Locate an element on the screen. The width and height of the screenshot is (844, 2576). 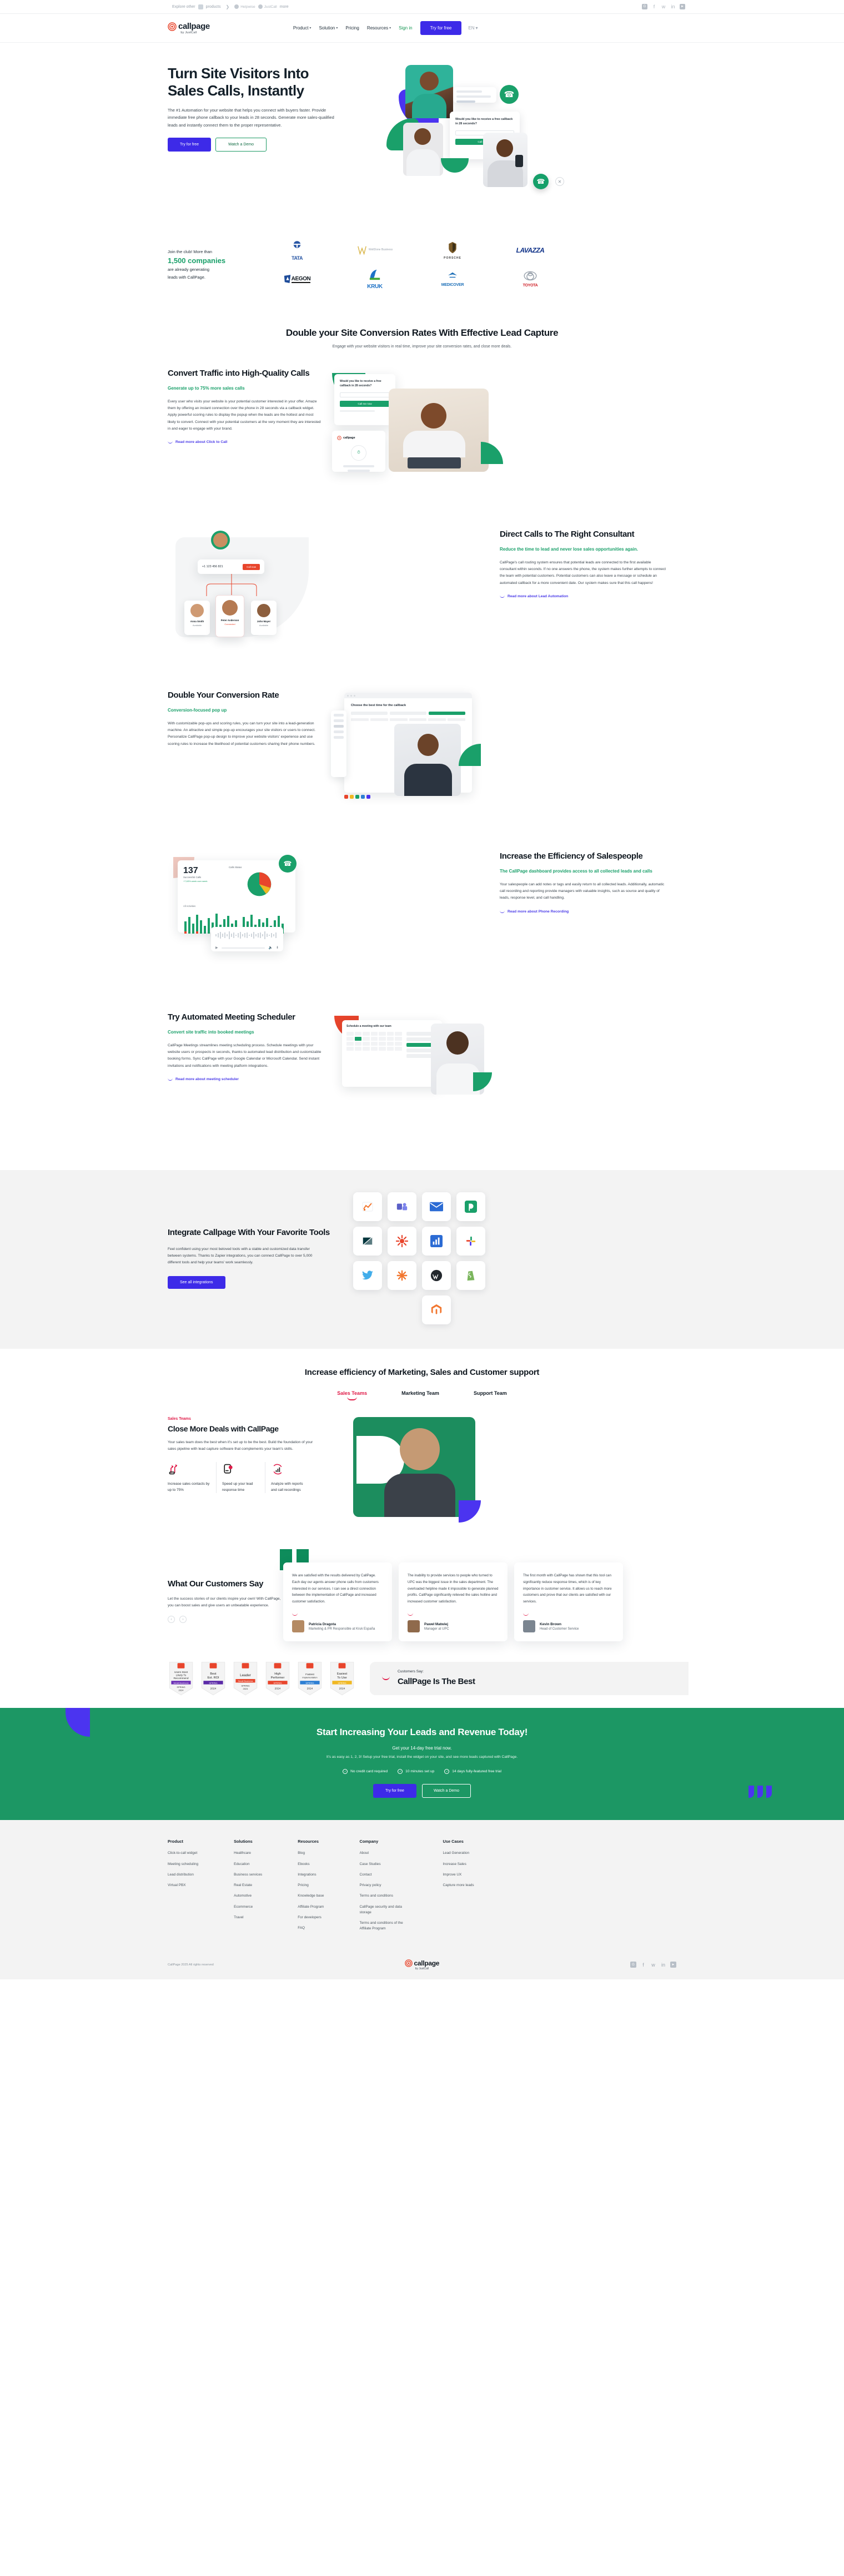
footer-link: Ebooks is located at coordinates (311, 1865).